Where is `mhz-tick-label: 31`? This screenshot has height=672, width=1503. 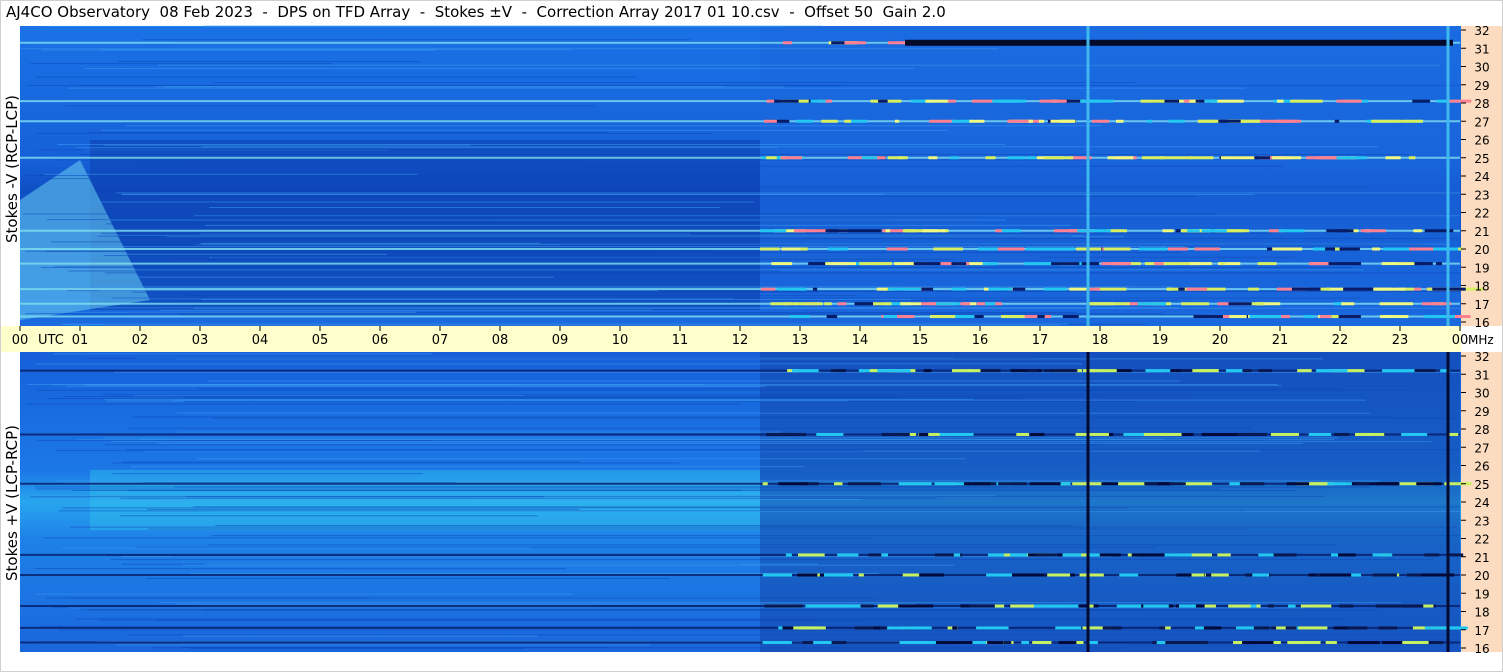 mhz-tick-label: 31 is located at coordinates (1481, 49).